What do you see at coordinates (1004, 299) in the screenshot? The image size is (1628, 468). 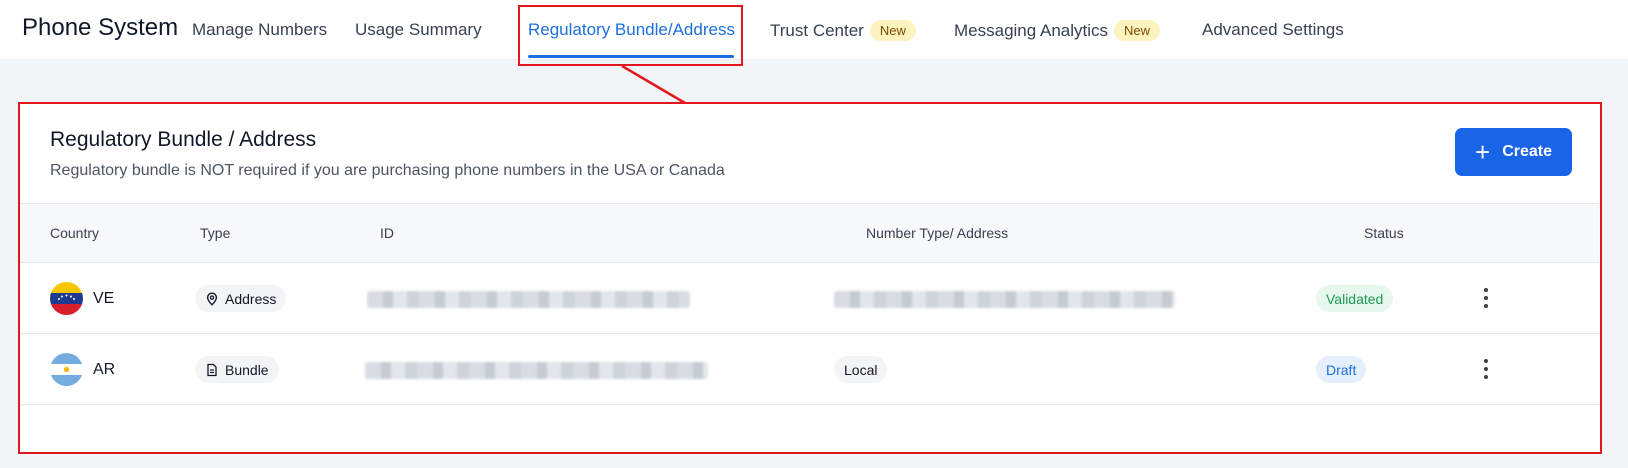 I see `redacted-address` at bounding box center [1004, 299].